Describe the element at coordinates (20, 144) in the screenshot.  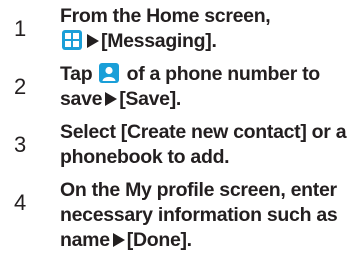
I see `step-number: 3` at that location.